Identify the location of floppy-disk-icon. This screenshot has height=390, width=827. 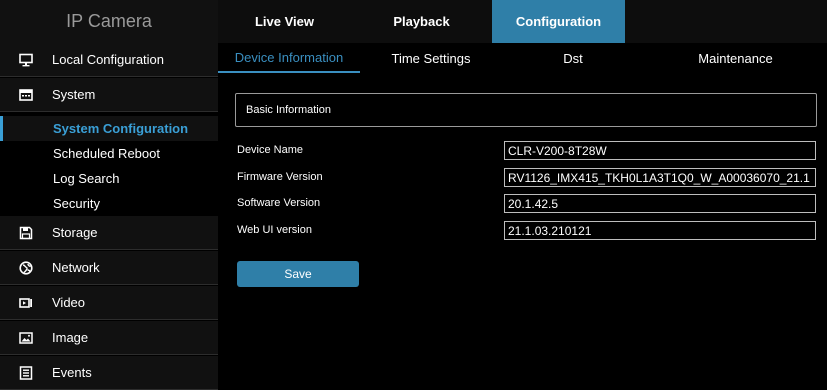
(26, 233).